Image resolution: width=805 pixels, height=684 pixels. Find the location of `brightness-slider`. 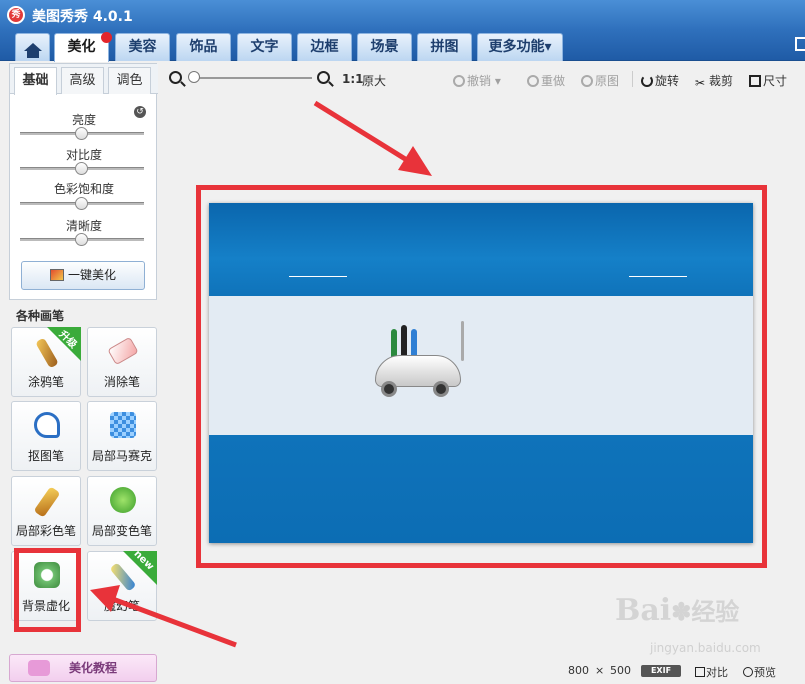

brightness-slider is located at coordinates (82, 133).